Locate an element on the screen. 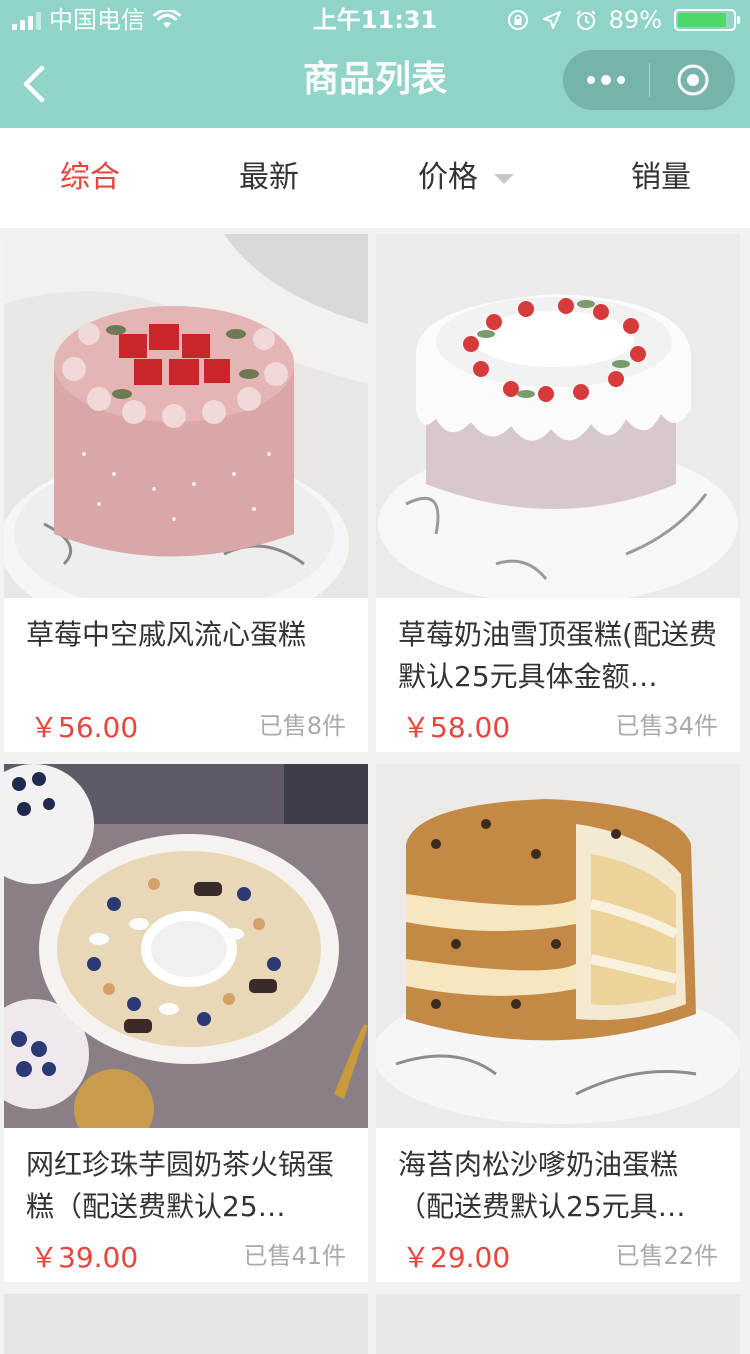 The image size is (750, 1354). battery-percent: 89% is located at coordinates (635, 20).